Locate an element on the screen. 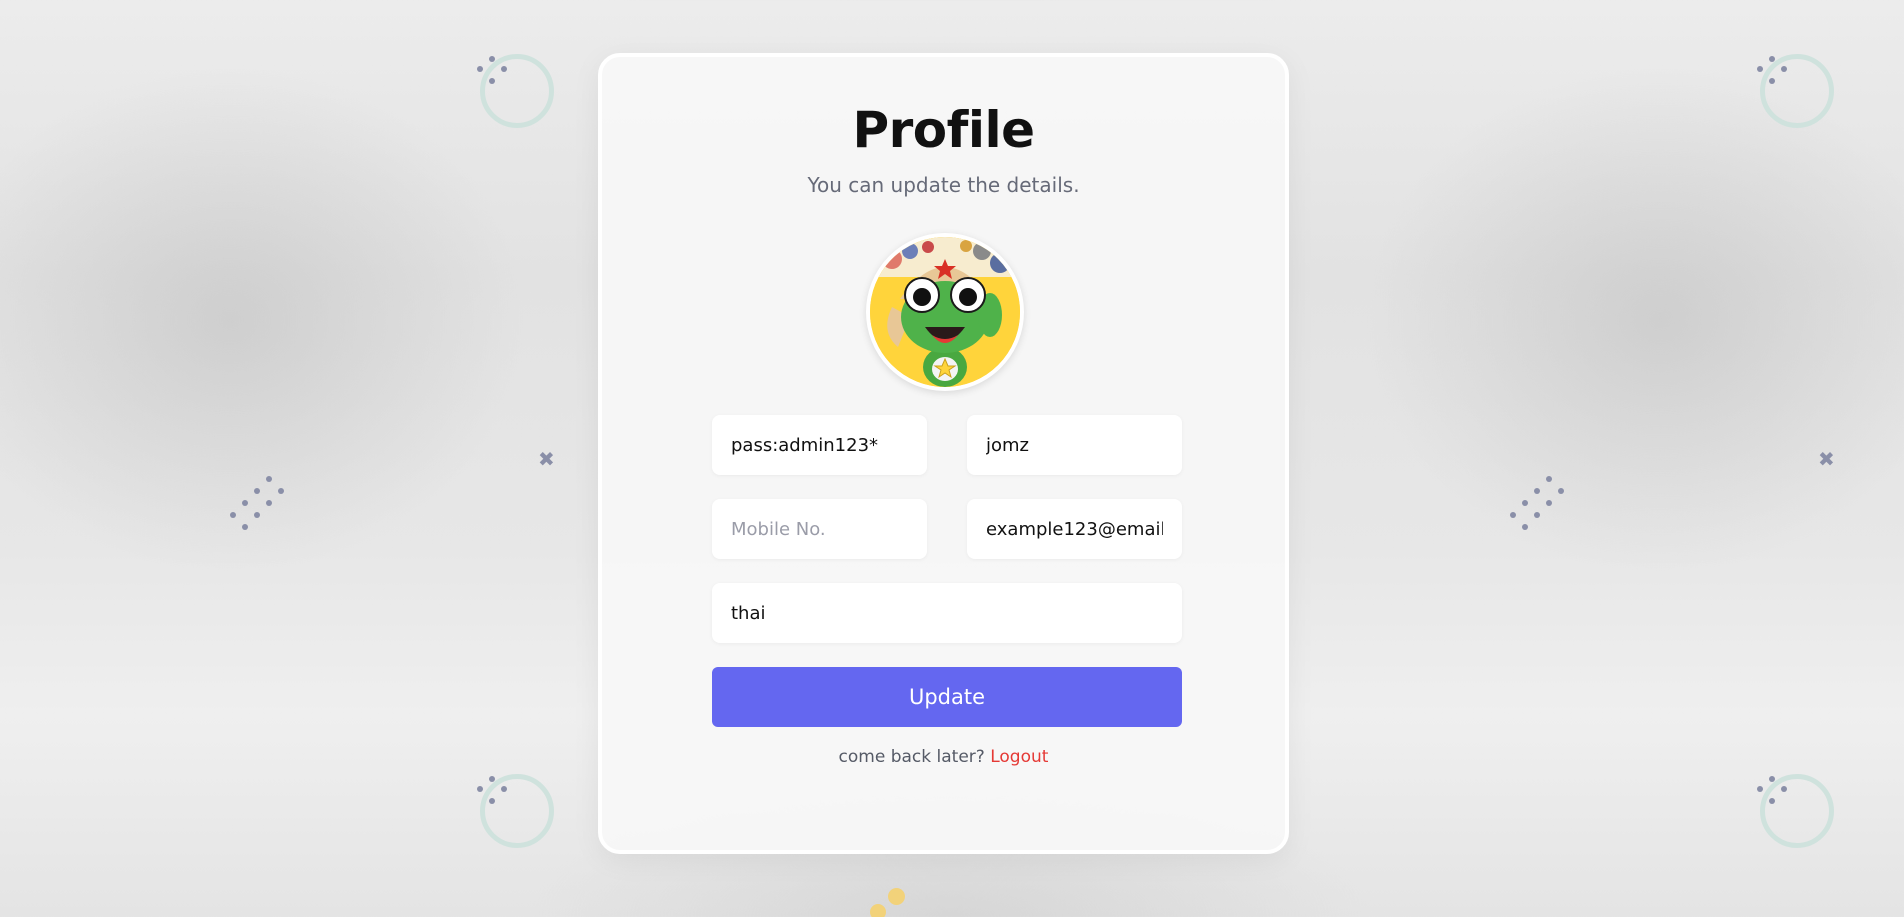 Image resolution: width=1904 pixels, height=917 pixels. logout-link: Logout is located at coordinates (1019, 757).